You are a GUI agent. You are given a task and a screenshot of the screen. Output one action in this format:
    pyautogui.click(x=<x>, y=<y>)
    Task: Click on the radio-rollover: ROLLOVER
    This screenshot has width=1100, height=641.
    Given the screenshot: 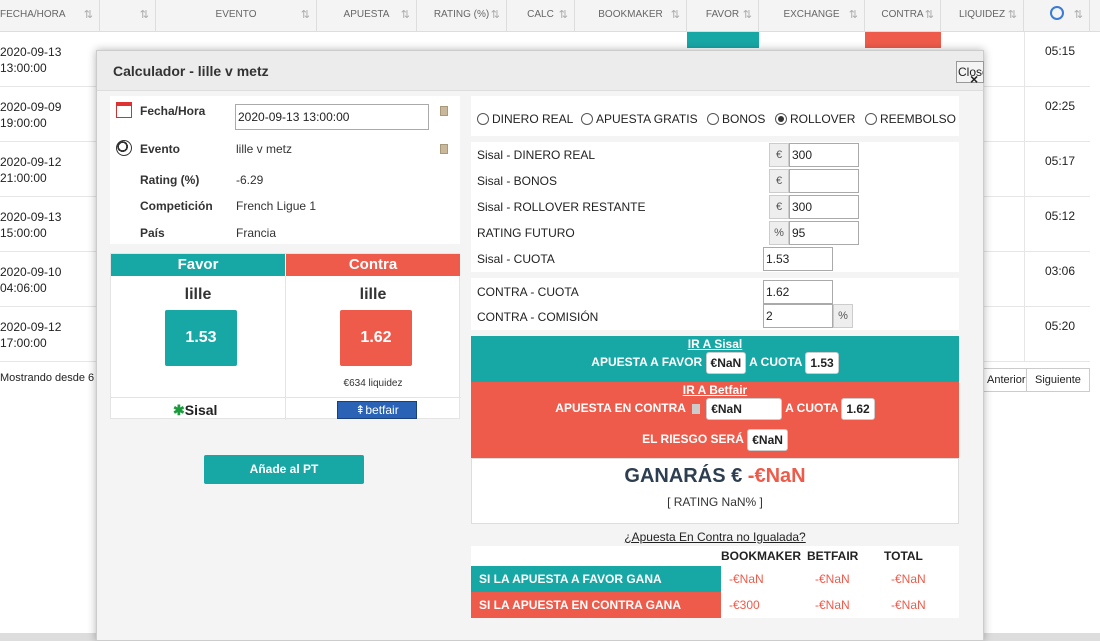 What is the action you would take?
    pyautogui.click(x=815, y=119)
    